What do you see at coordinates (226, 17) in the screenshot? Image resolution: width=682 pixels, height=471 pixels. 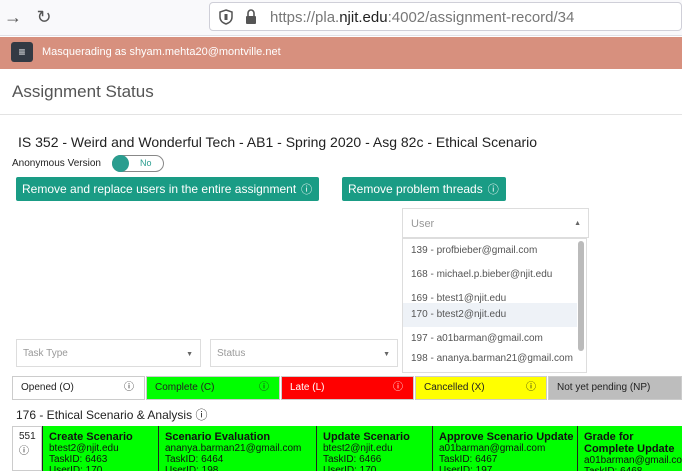 I see `shield-icon` at bounding box center [226, 17].